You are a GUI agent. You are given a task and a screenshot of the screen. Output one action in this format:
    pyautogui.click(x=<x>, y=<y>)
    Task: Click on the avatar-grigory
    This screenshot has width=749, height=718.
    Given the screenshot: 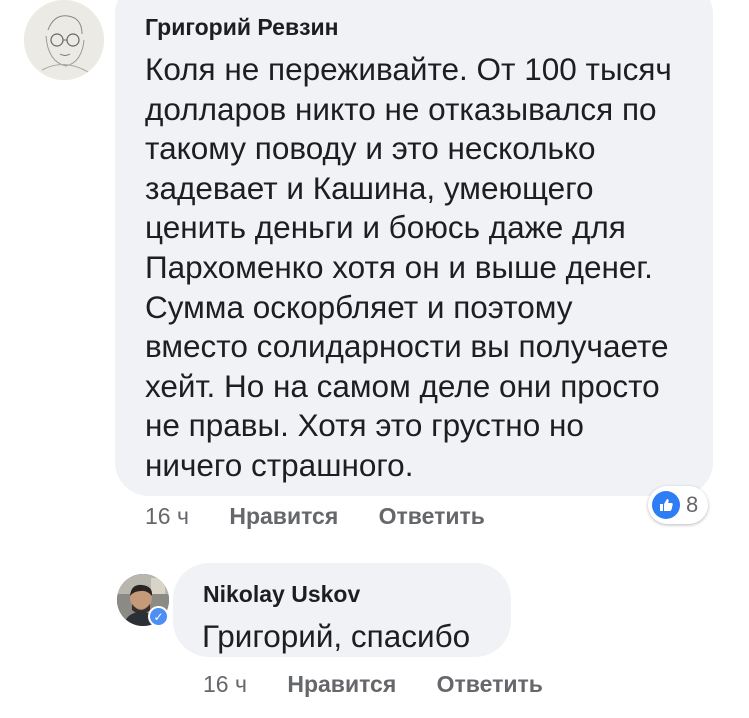 What is the action you would take?
    pyautogui.click(x=64, y=40)
    